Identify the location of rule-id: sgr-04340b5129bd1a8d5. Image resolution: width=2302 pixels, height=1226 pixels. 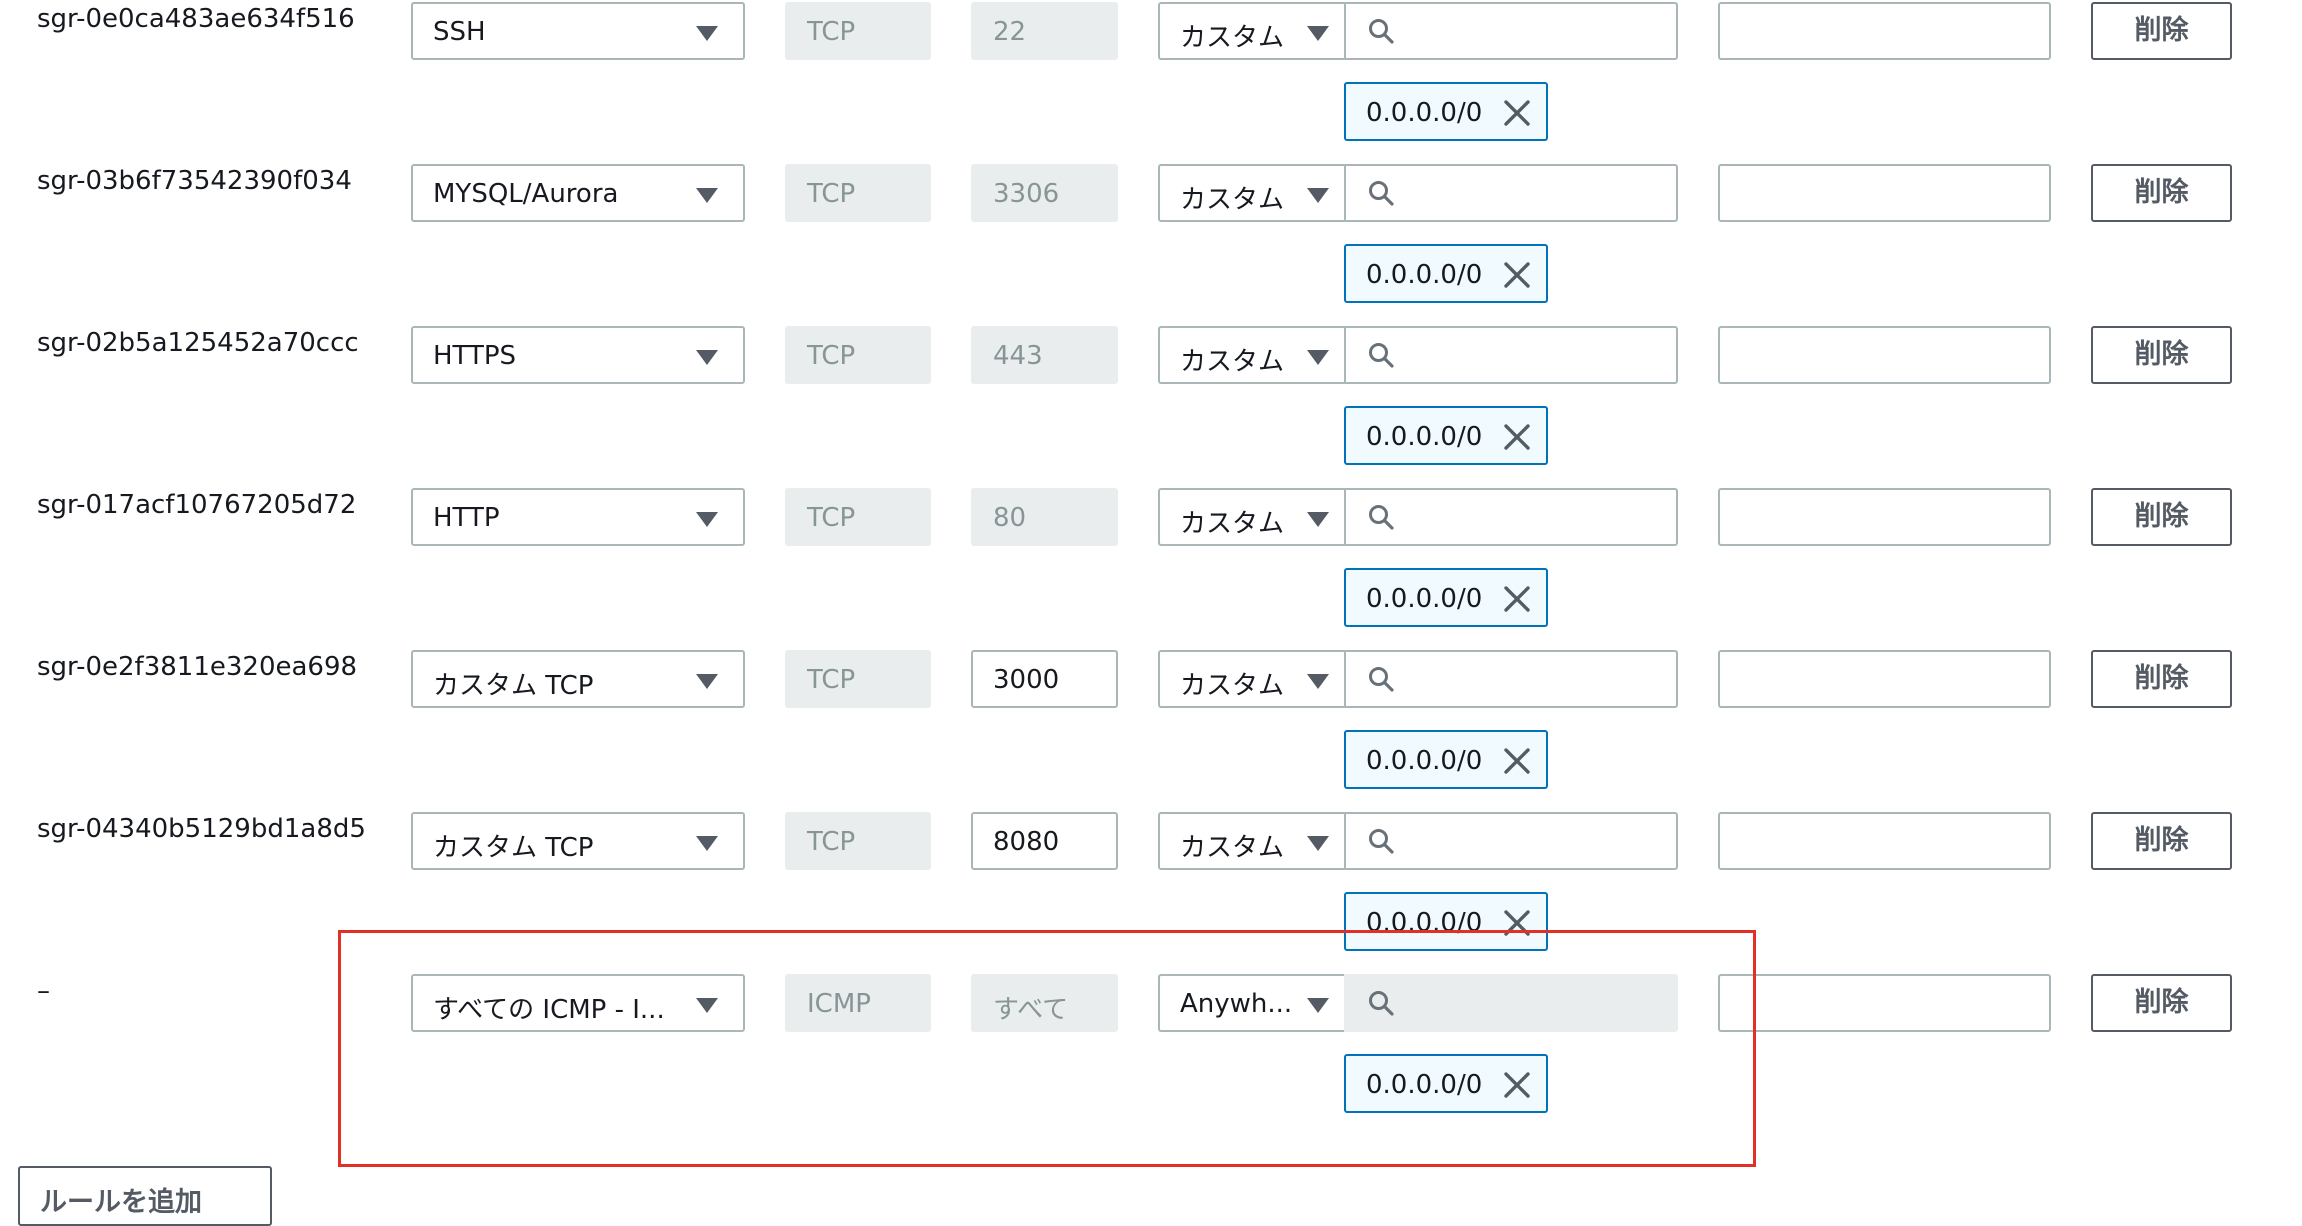
(201, 829).